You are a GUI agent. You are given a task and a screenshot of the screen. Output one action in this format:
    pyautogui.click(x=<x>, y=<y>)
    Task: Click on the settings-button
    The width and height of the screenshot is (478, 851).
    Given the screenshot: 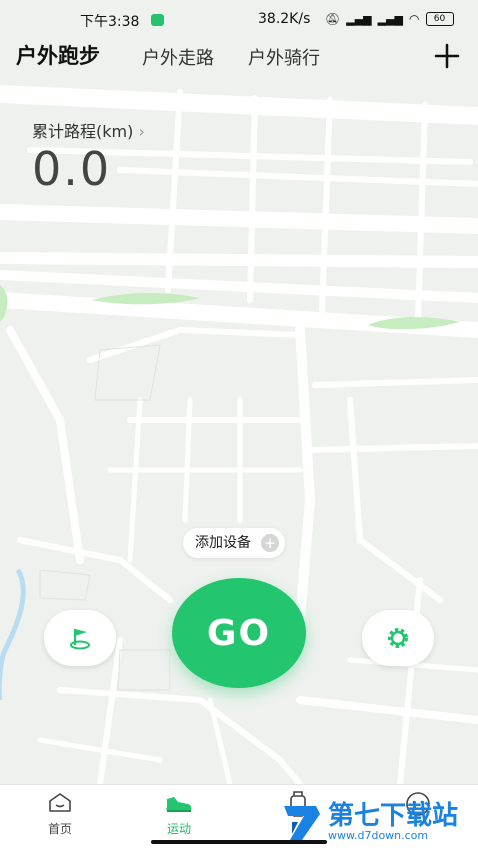 What is the action you would take?
    pyautogui.click(x=398, y=638)
    